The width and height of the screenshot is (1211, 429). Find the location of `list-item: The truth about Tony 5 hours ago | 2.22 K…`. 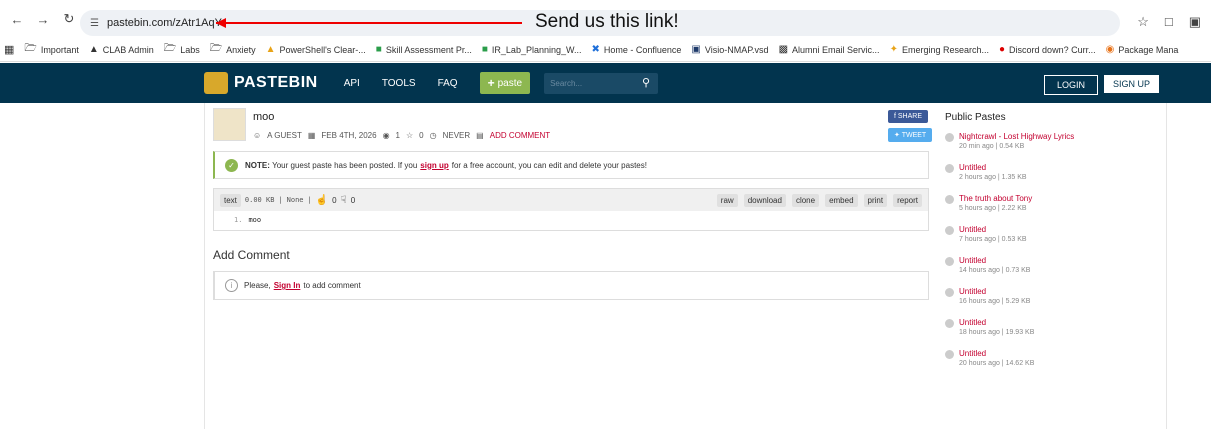

list-item: The truth about Tony 5 hours ago | 2.22 K… is located at coordinates (988, 203).